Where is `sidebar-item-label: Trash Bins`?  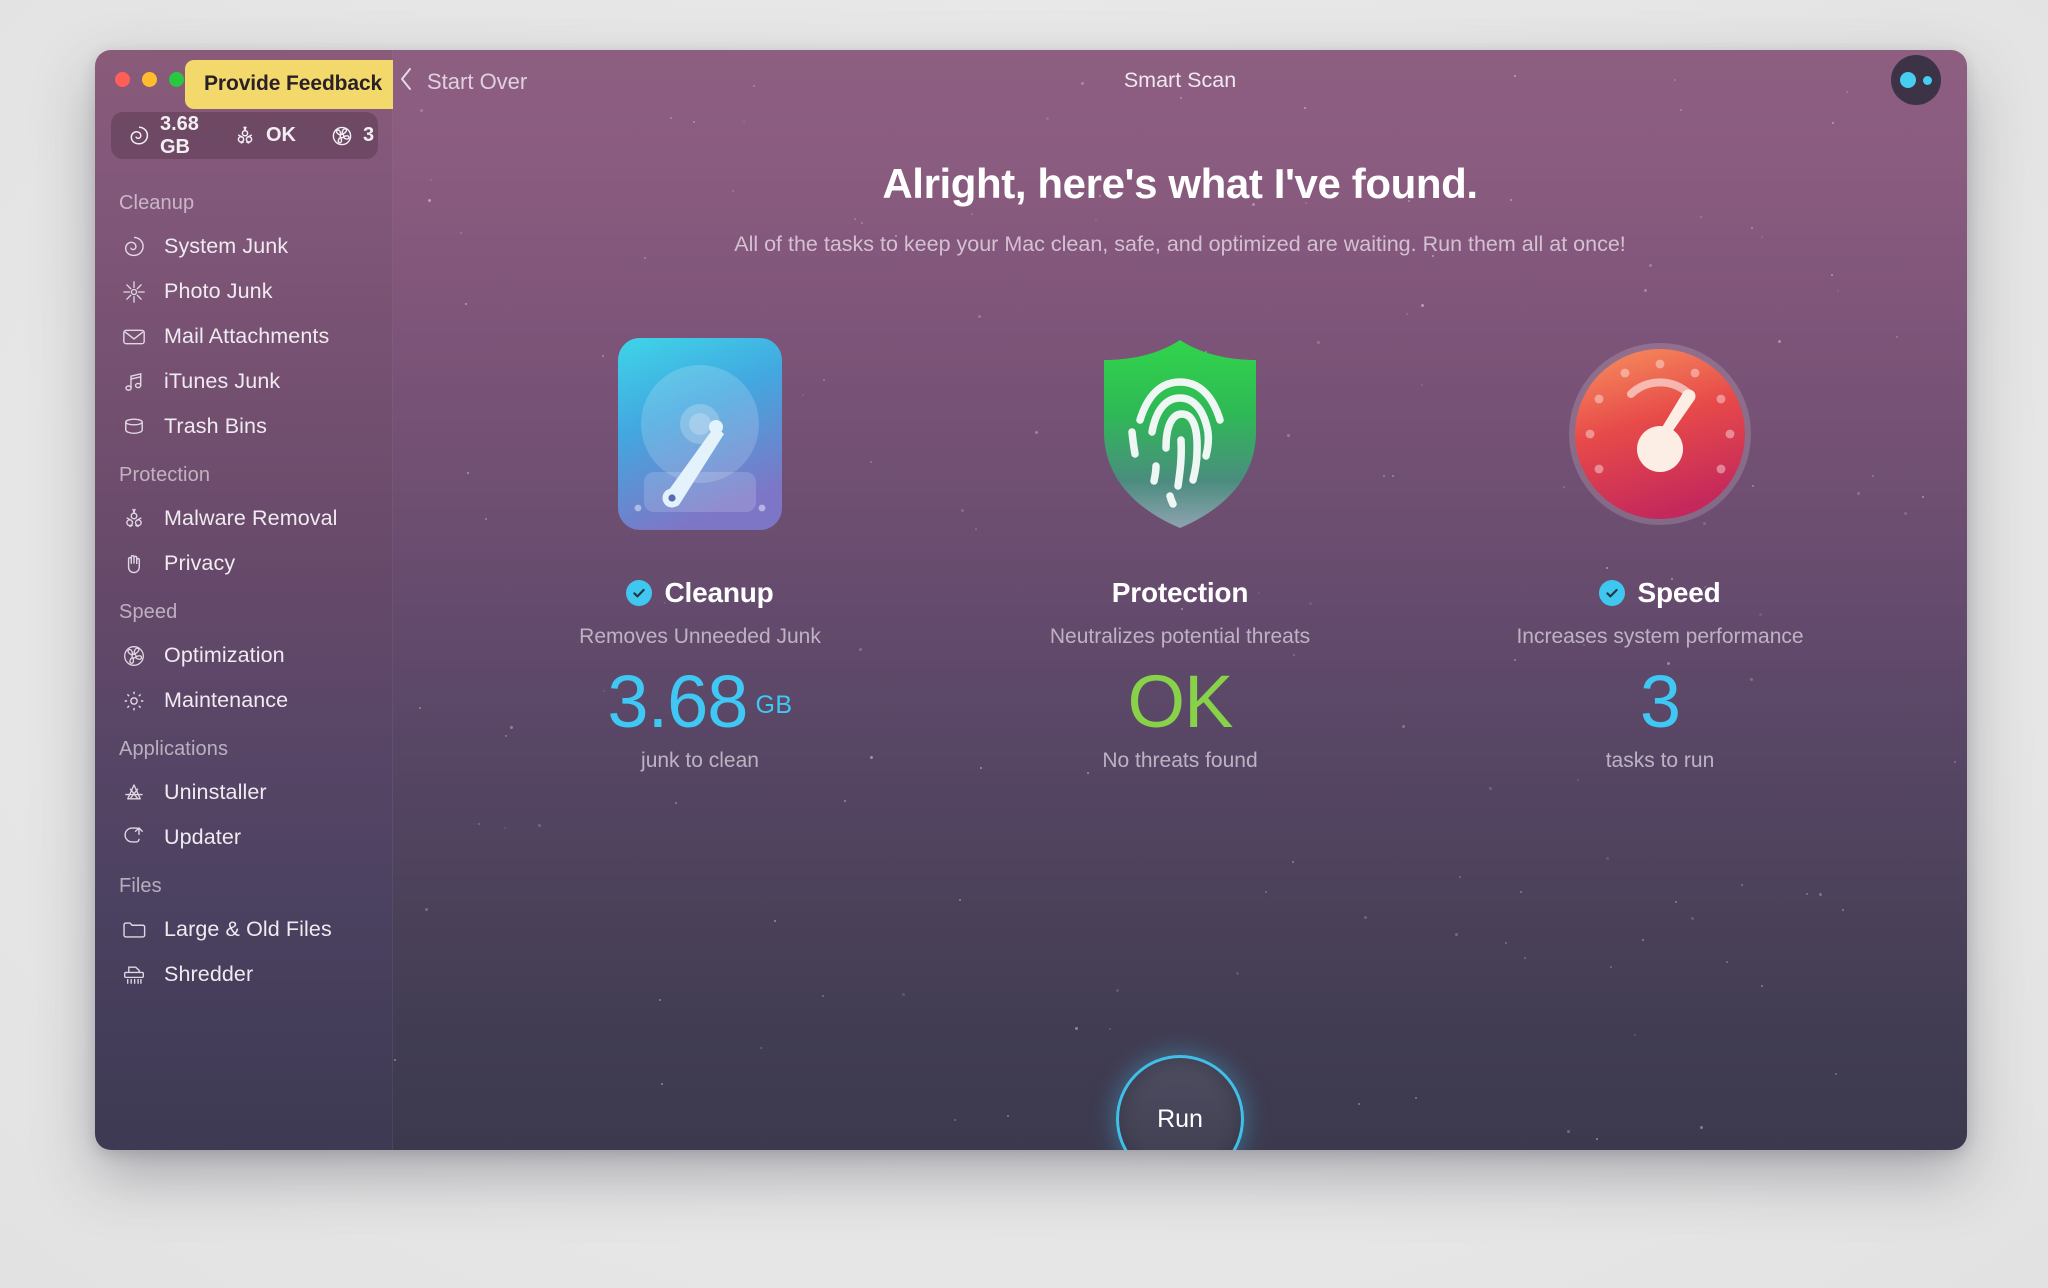 sidebar-item-label: Trash Bins is located at coordinates (215, 426).